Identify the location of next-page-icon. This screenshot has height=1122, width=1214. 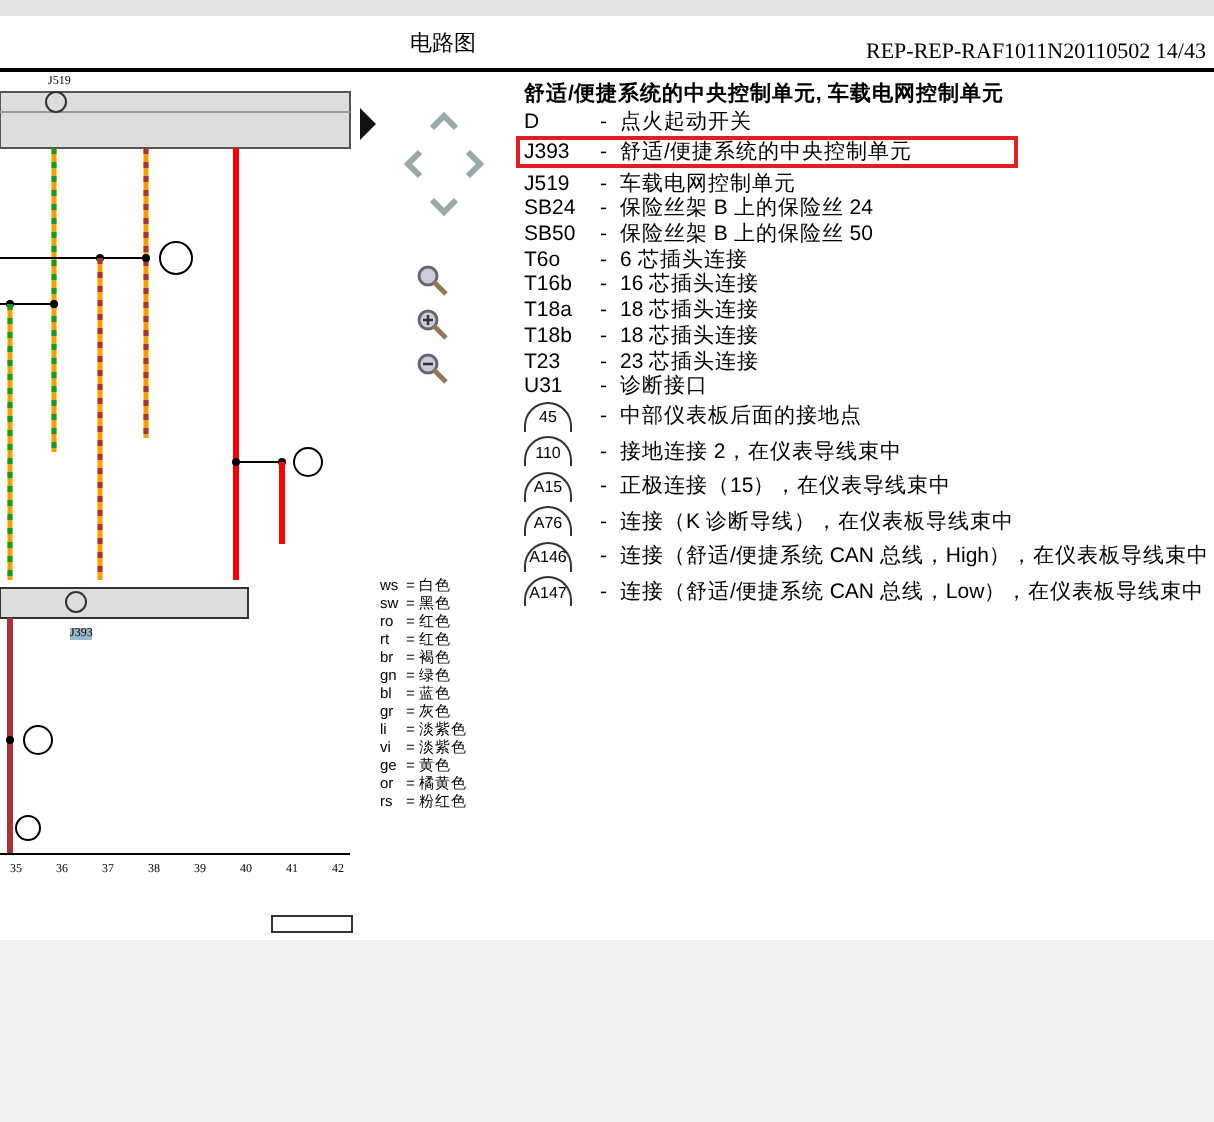
(368, 124).